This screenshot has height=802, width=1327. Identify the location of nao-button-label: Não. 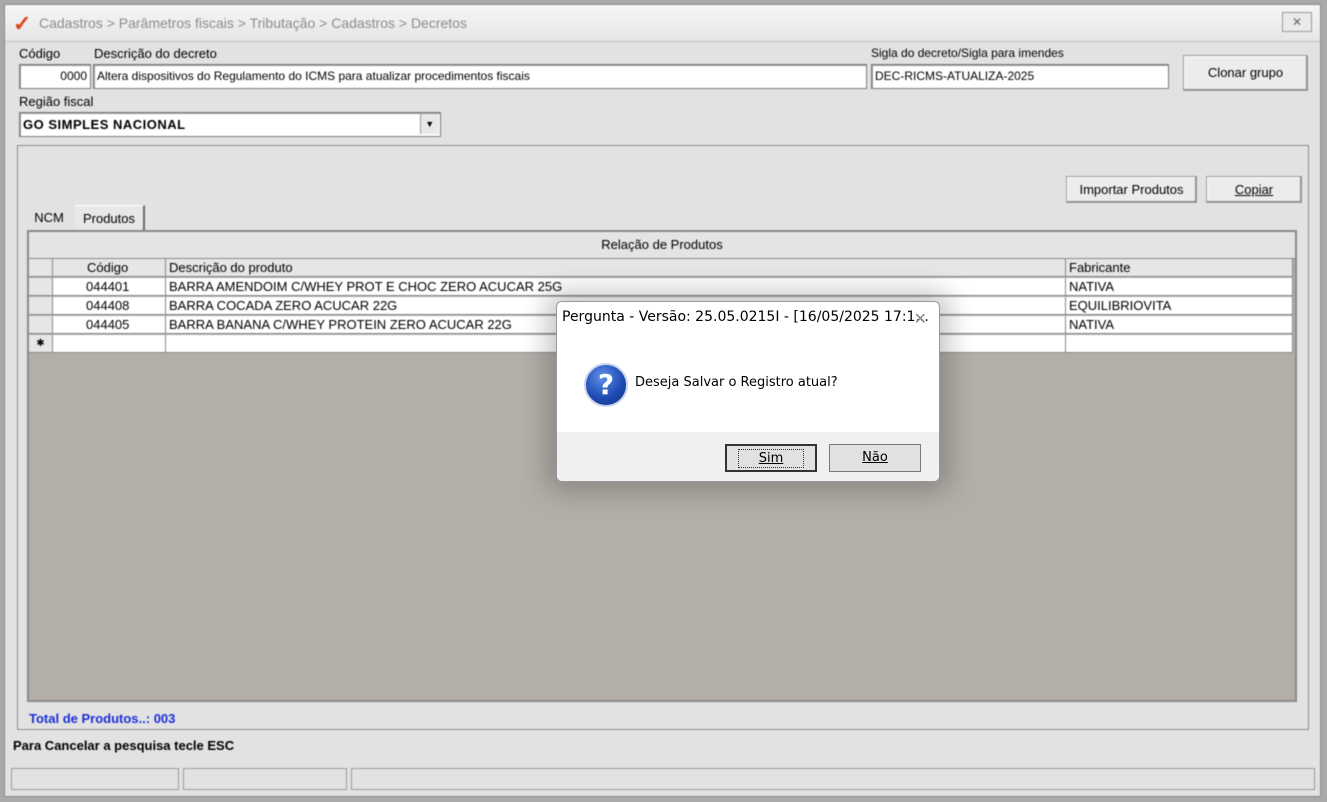
(875, 457).